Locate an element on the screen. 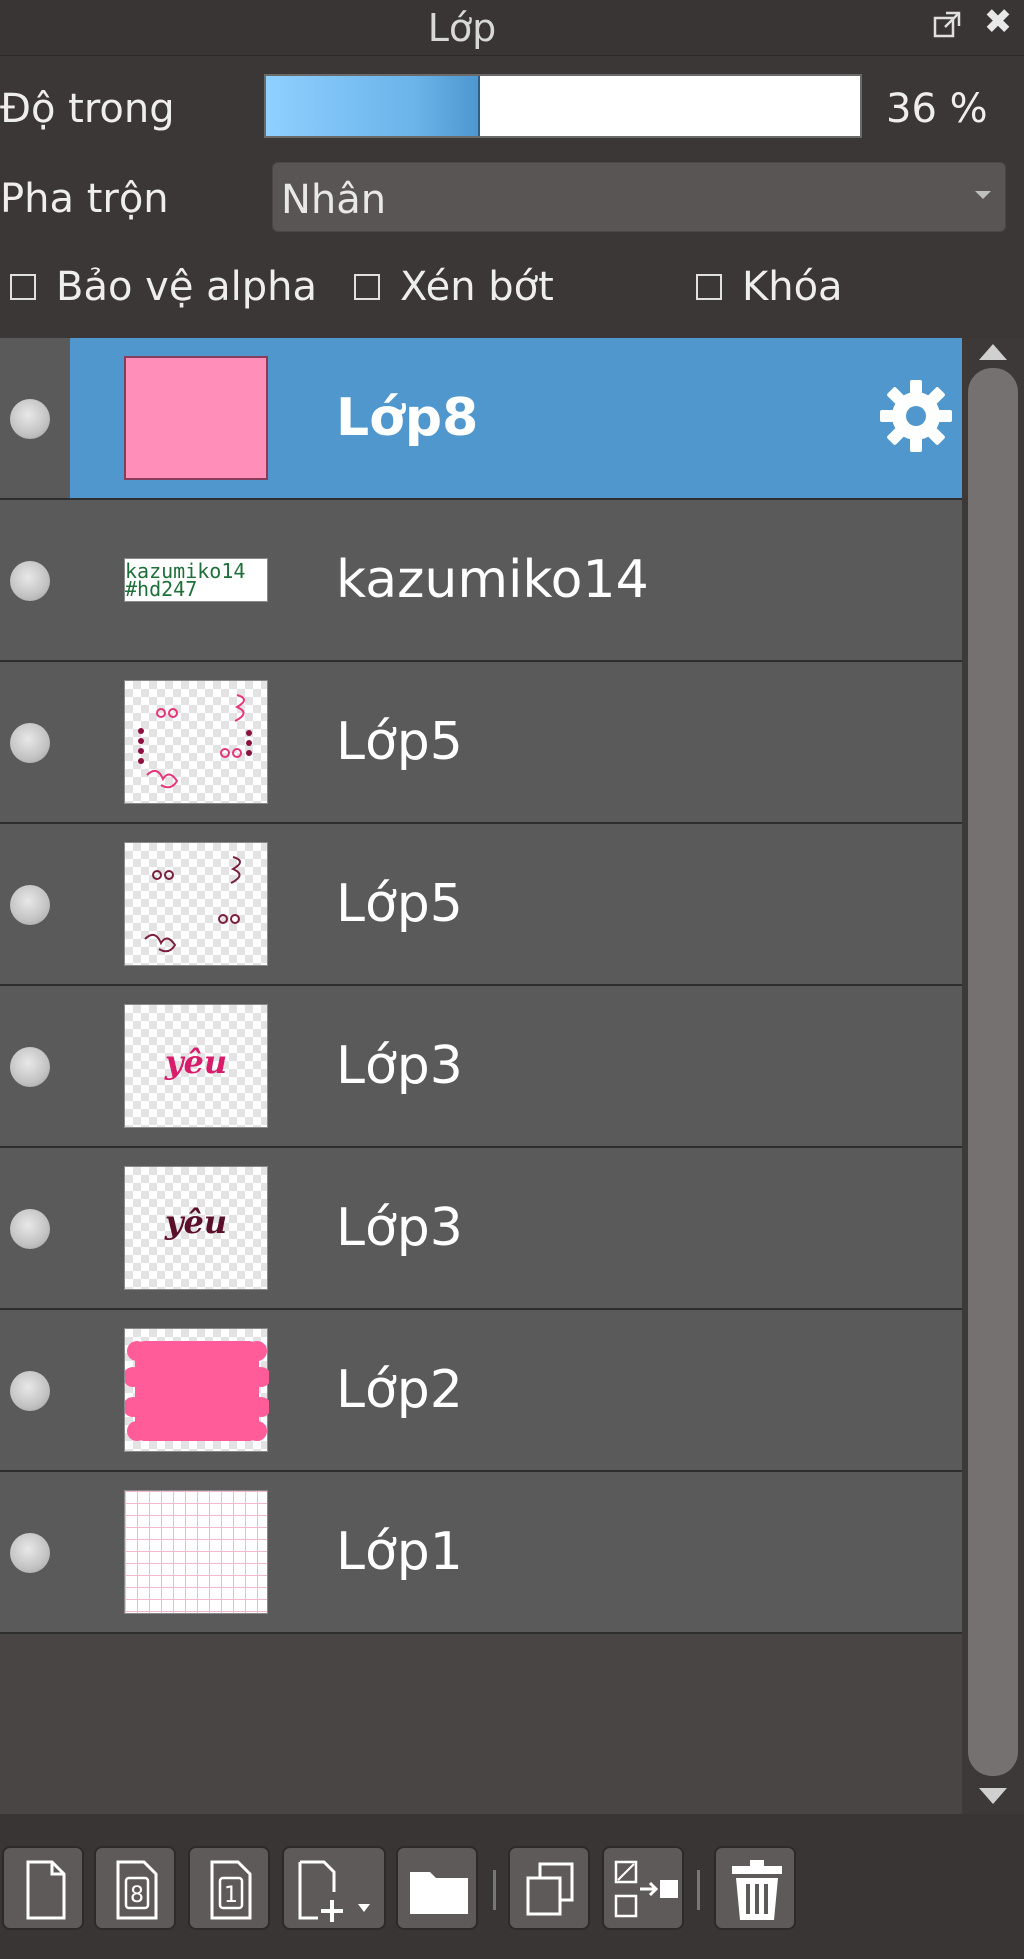 Image resolution: width=1024 pixels, height=1959 pixels. close-icon: ✖ is located at coordinates (998, 22).